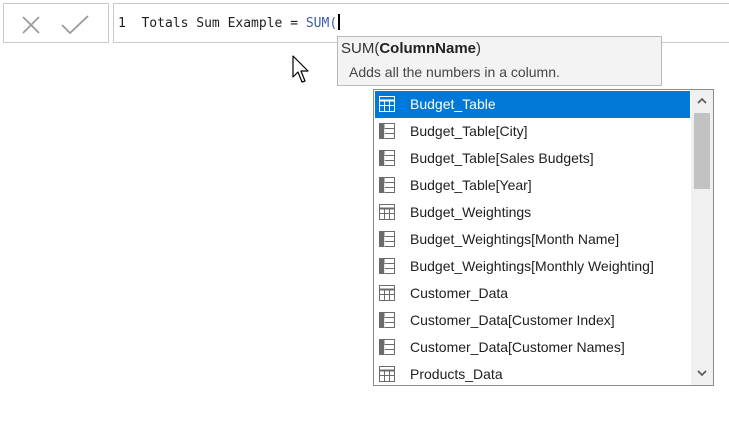 The width and height of the screenshot is (729, 430). What do you see at coordinates (453, 104) in the screenshot?
I see `list-item-label: Budget_Table` at bounding box center [453, 104].